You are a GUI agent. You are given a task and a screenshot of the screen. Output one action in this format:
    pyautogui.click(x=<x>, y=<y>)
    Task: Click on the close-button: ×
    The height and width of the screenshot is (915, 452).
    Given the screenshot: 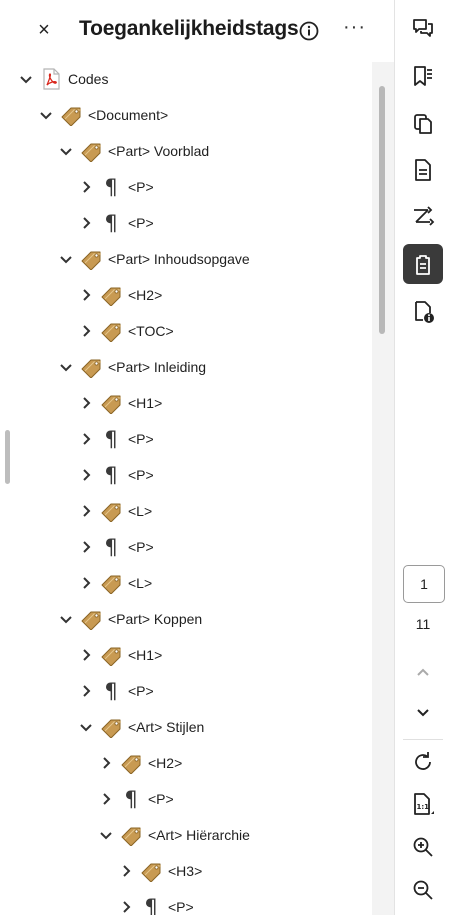 What is the action you would take?
    pyautogui.click(x=44, y=30)
    